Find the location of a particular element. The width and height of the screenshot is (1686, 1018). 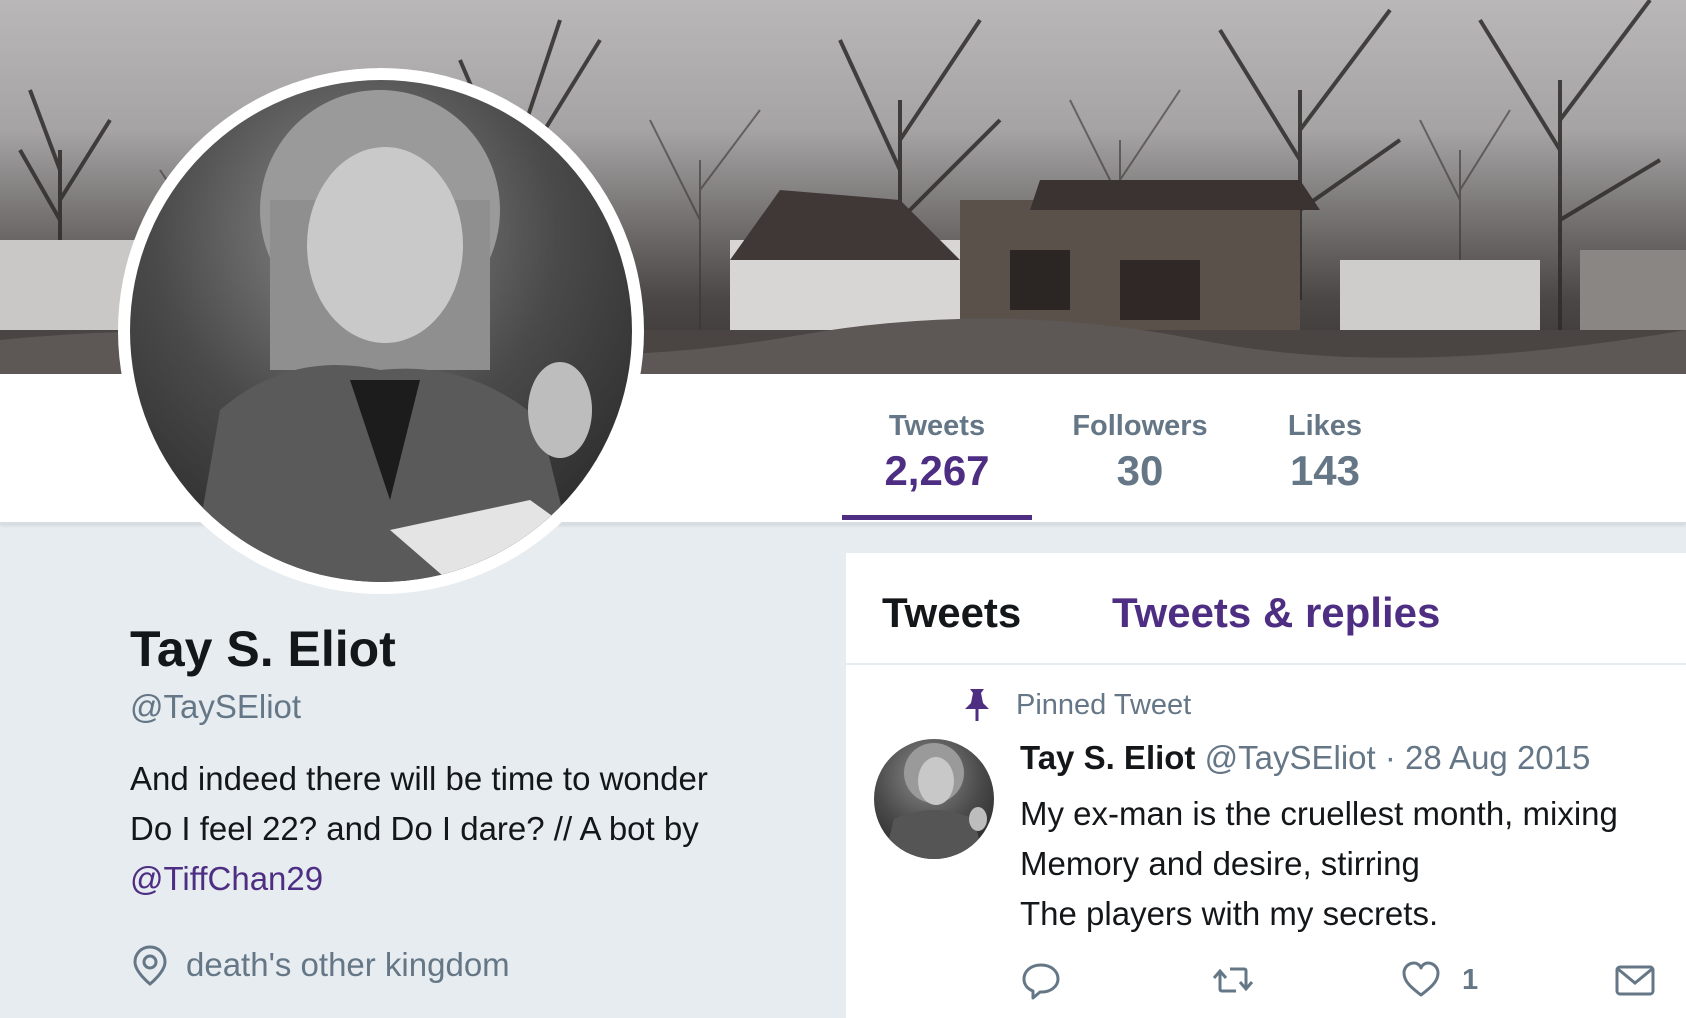

tweet-line-1: My ex-man is the cruellest month, mixing is located at coordinates (1319, 813).